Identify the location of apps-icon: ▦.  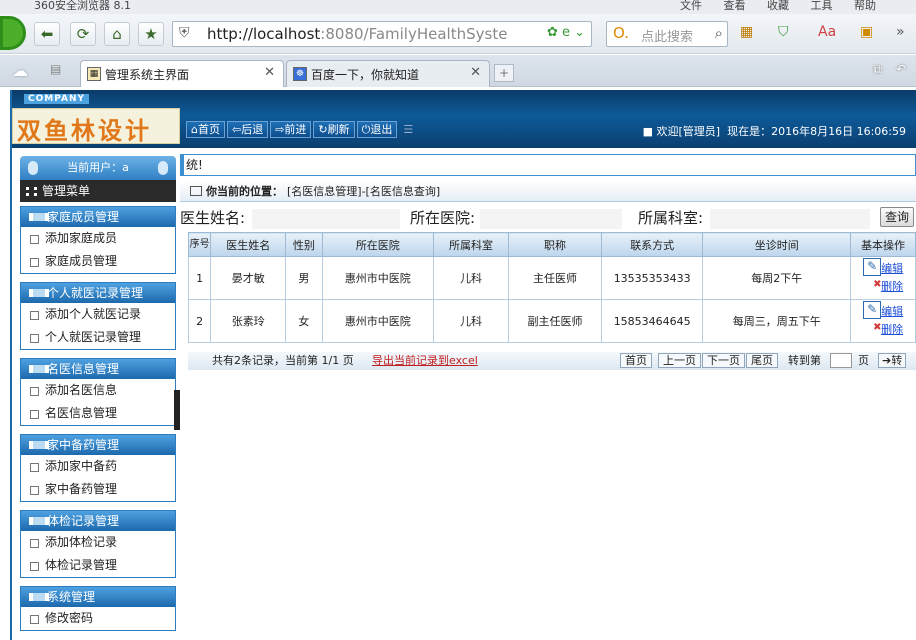
(746, 32).